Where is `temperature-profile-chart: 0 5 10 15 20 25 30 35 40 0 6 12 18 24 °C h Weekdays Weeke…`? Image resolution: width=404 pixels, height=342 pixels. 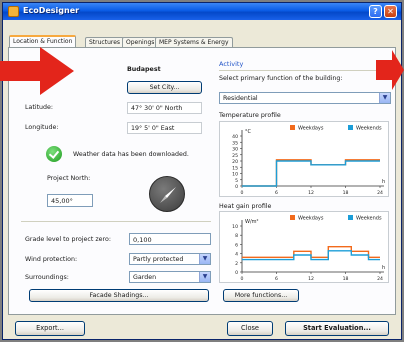
temperature-profile-chart: 0 5 10 15 20 25 30 35 40 0 6 12 18 24 °C h Weekdays Weeke… is located at coordinates (304, 159).